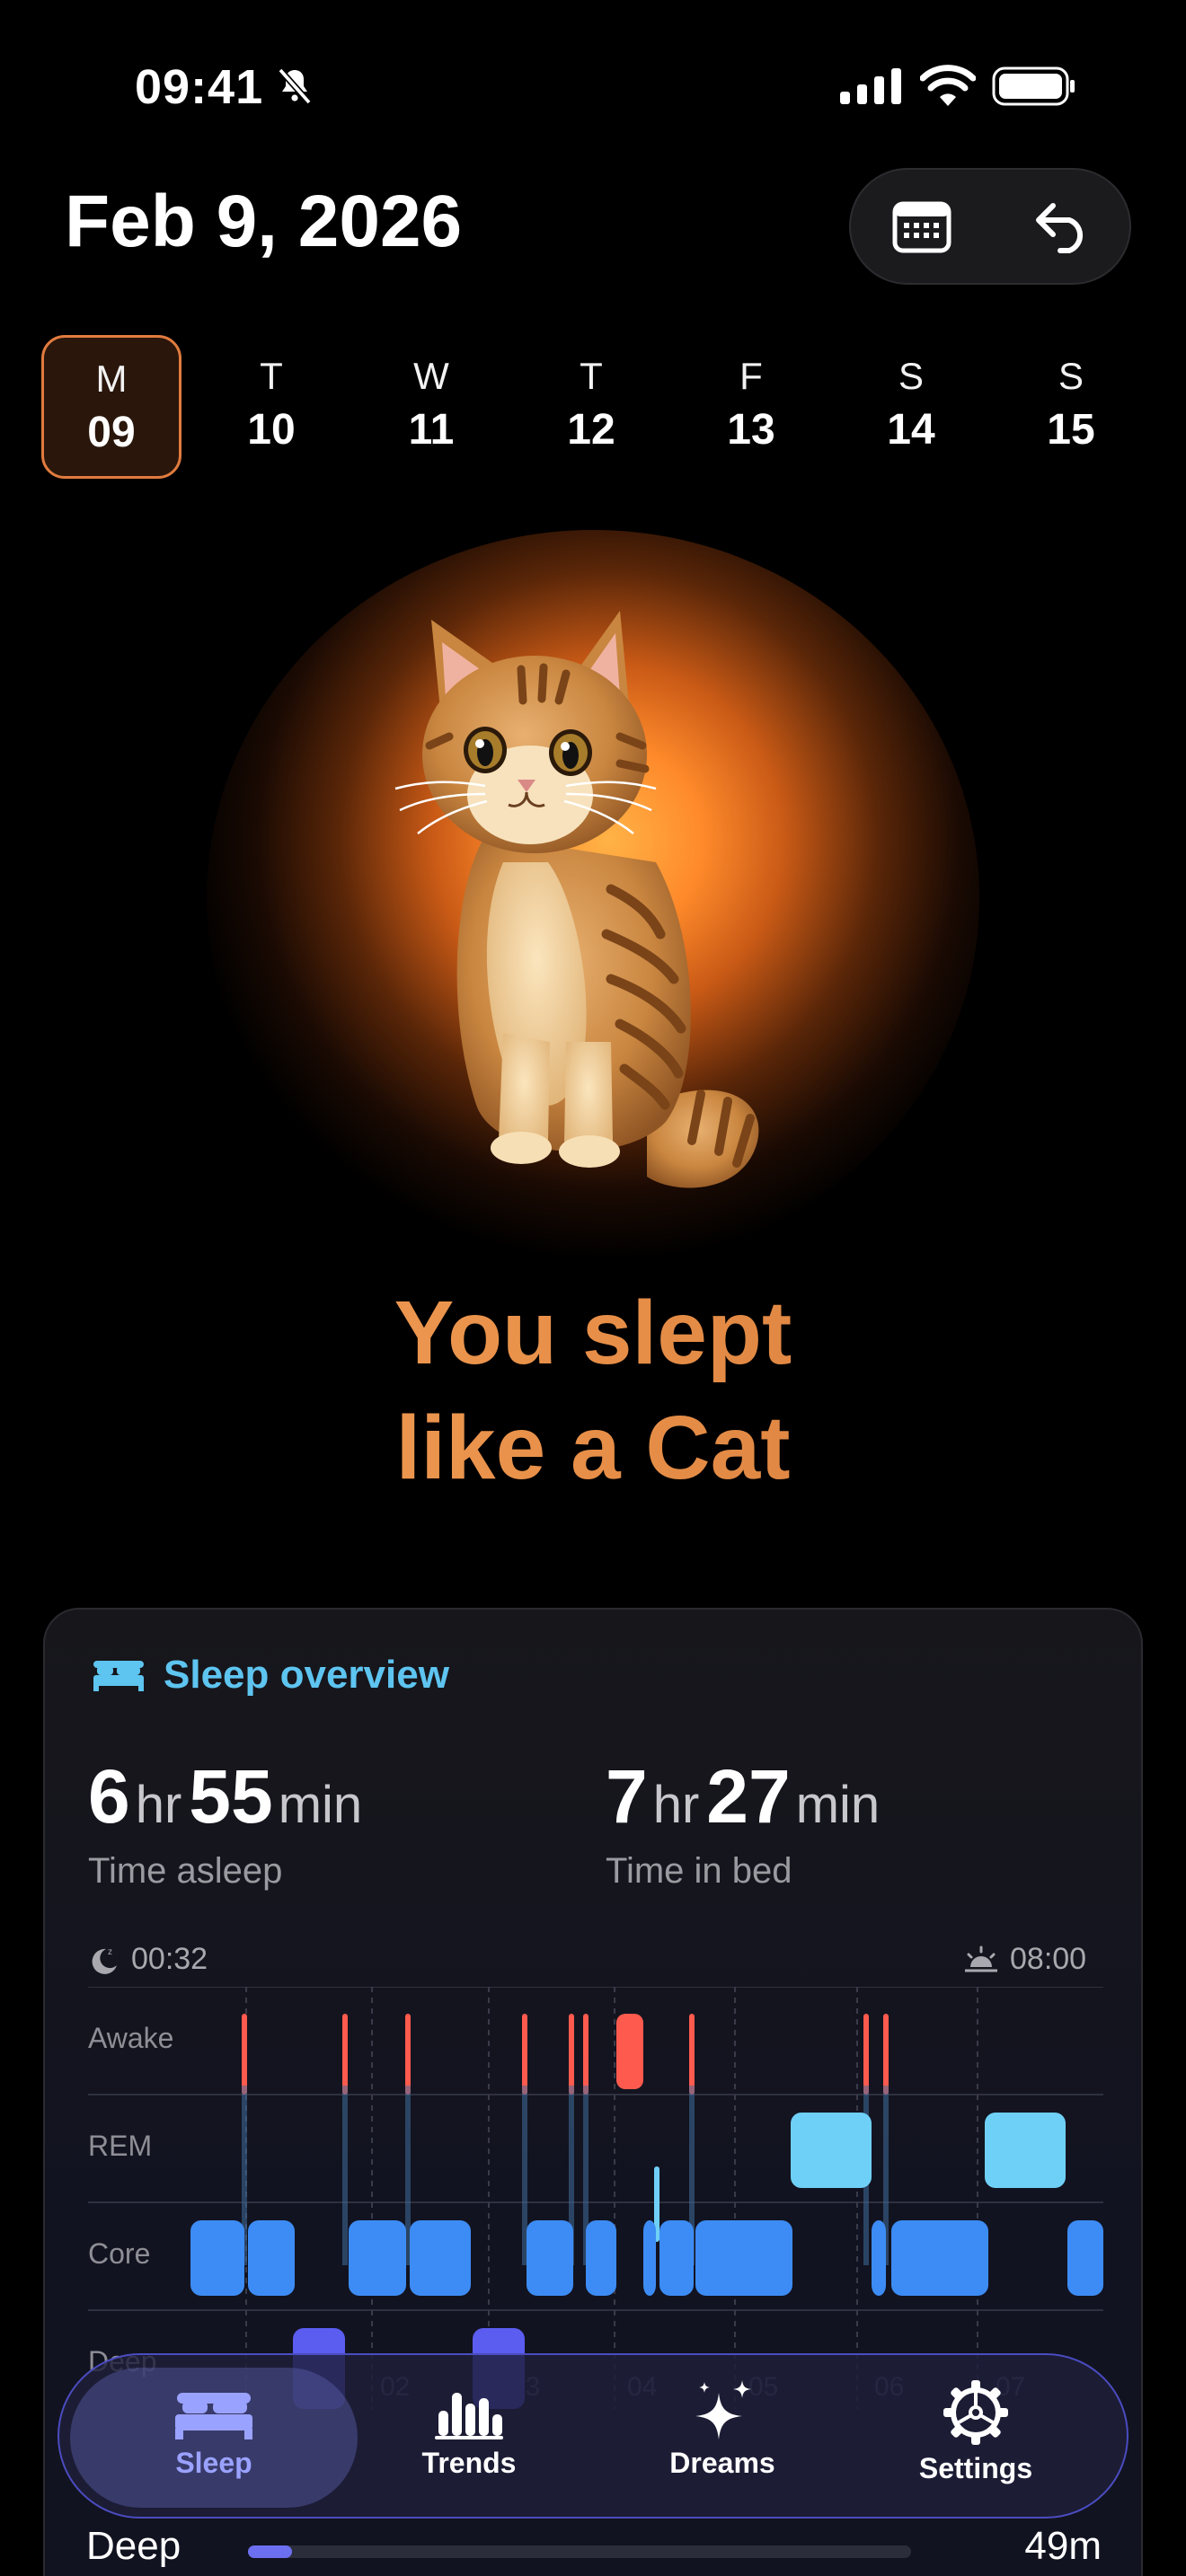 Image resolution: width=1186 pixels, height=2576 pixels. I want to click on day-number: 10, so click(271, 430).